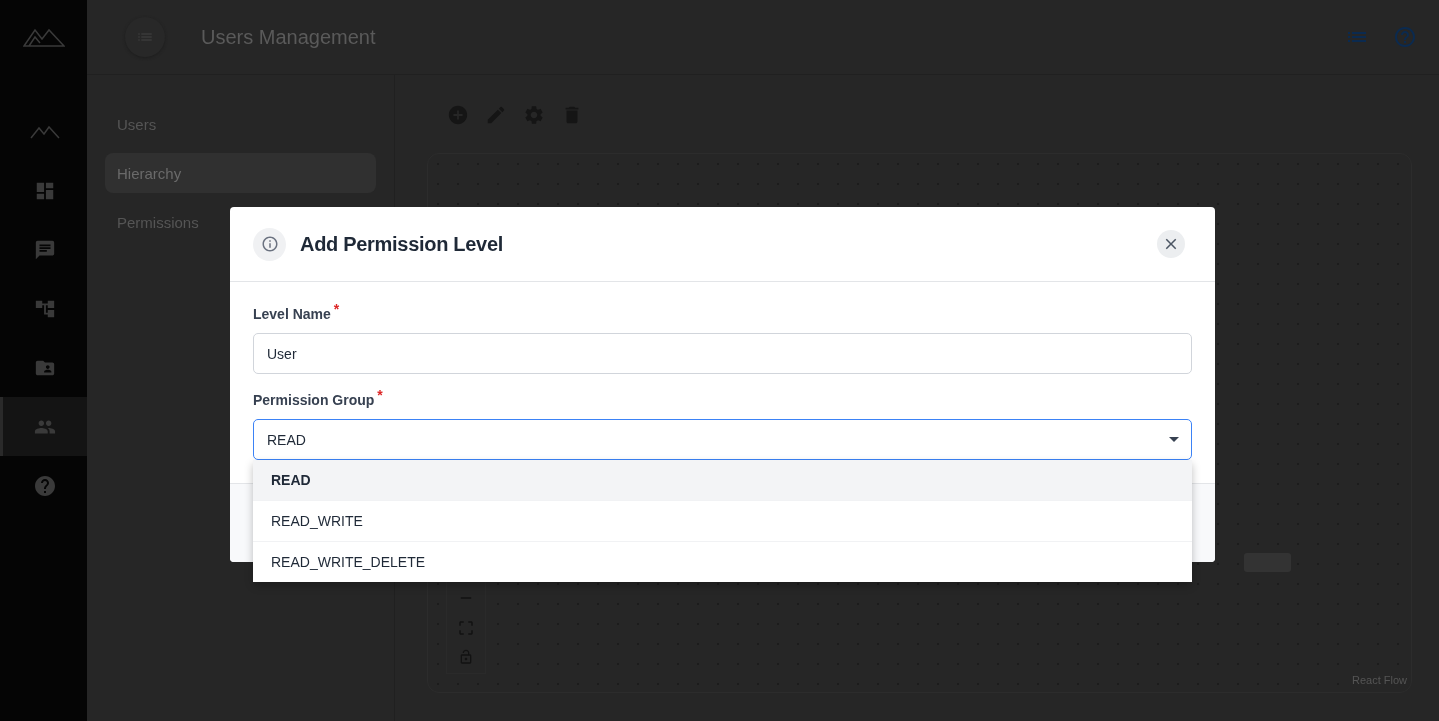 This screenshot has width=1439, height=721. I want to click on dropdown-option: READ, so click(722, 480).